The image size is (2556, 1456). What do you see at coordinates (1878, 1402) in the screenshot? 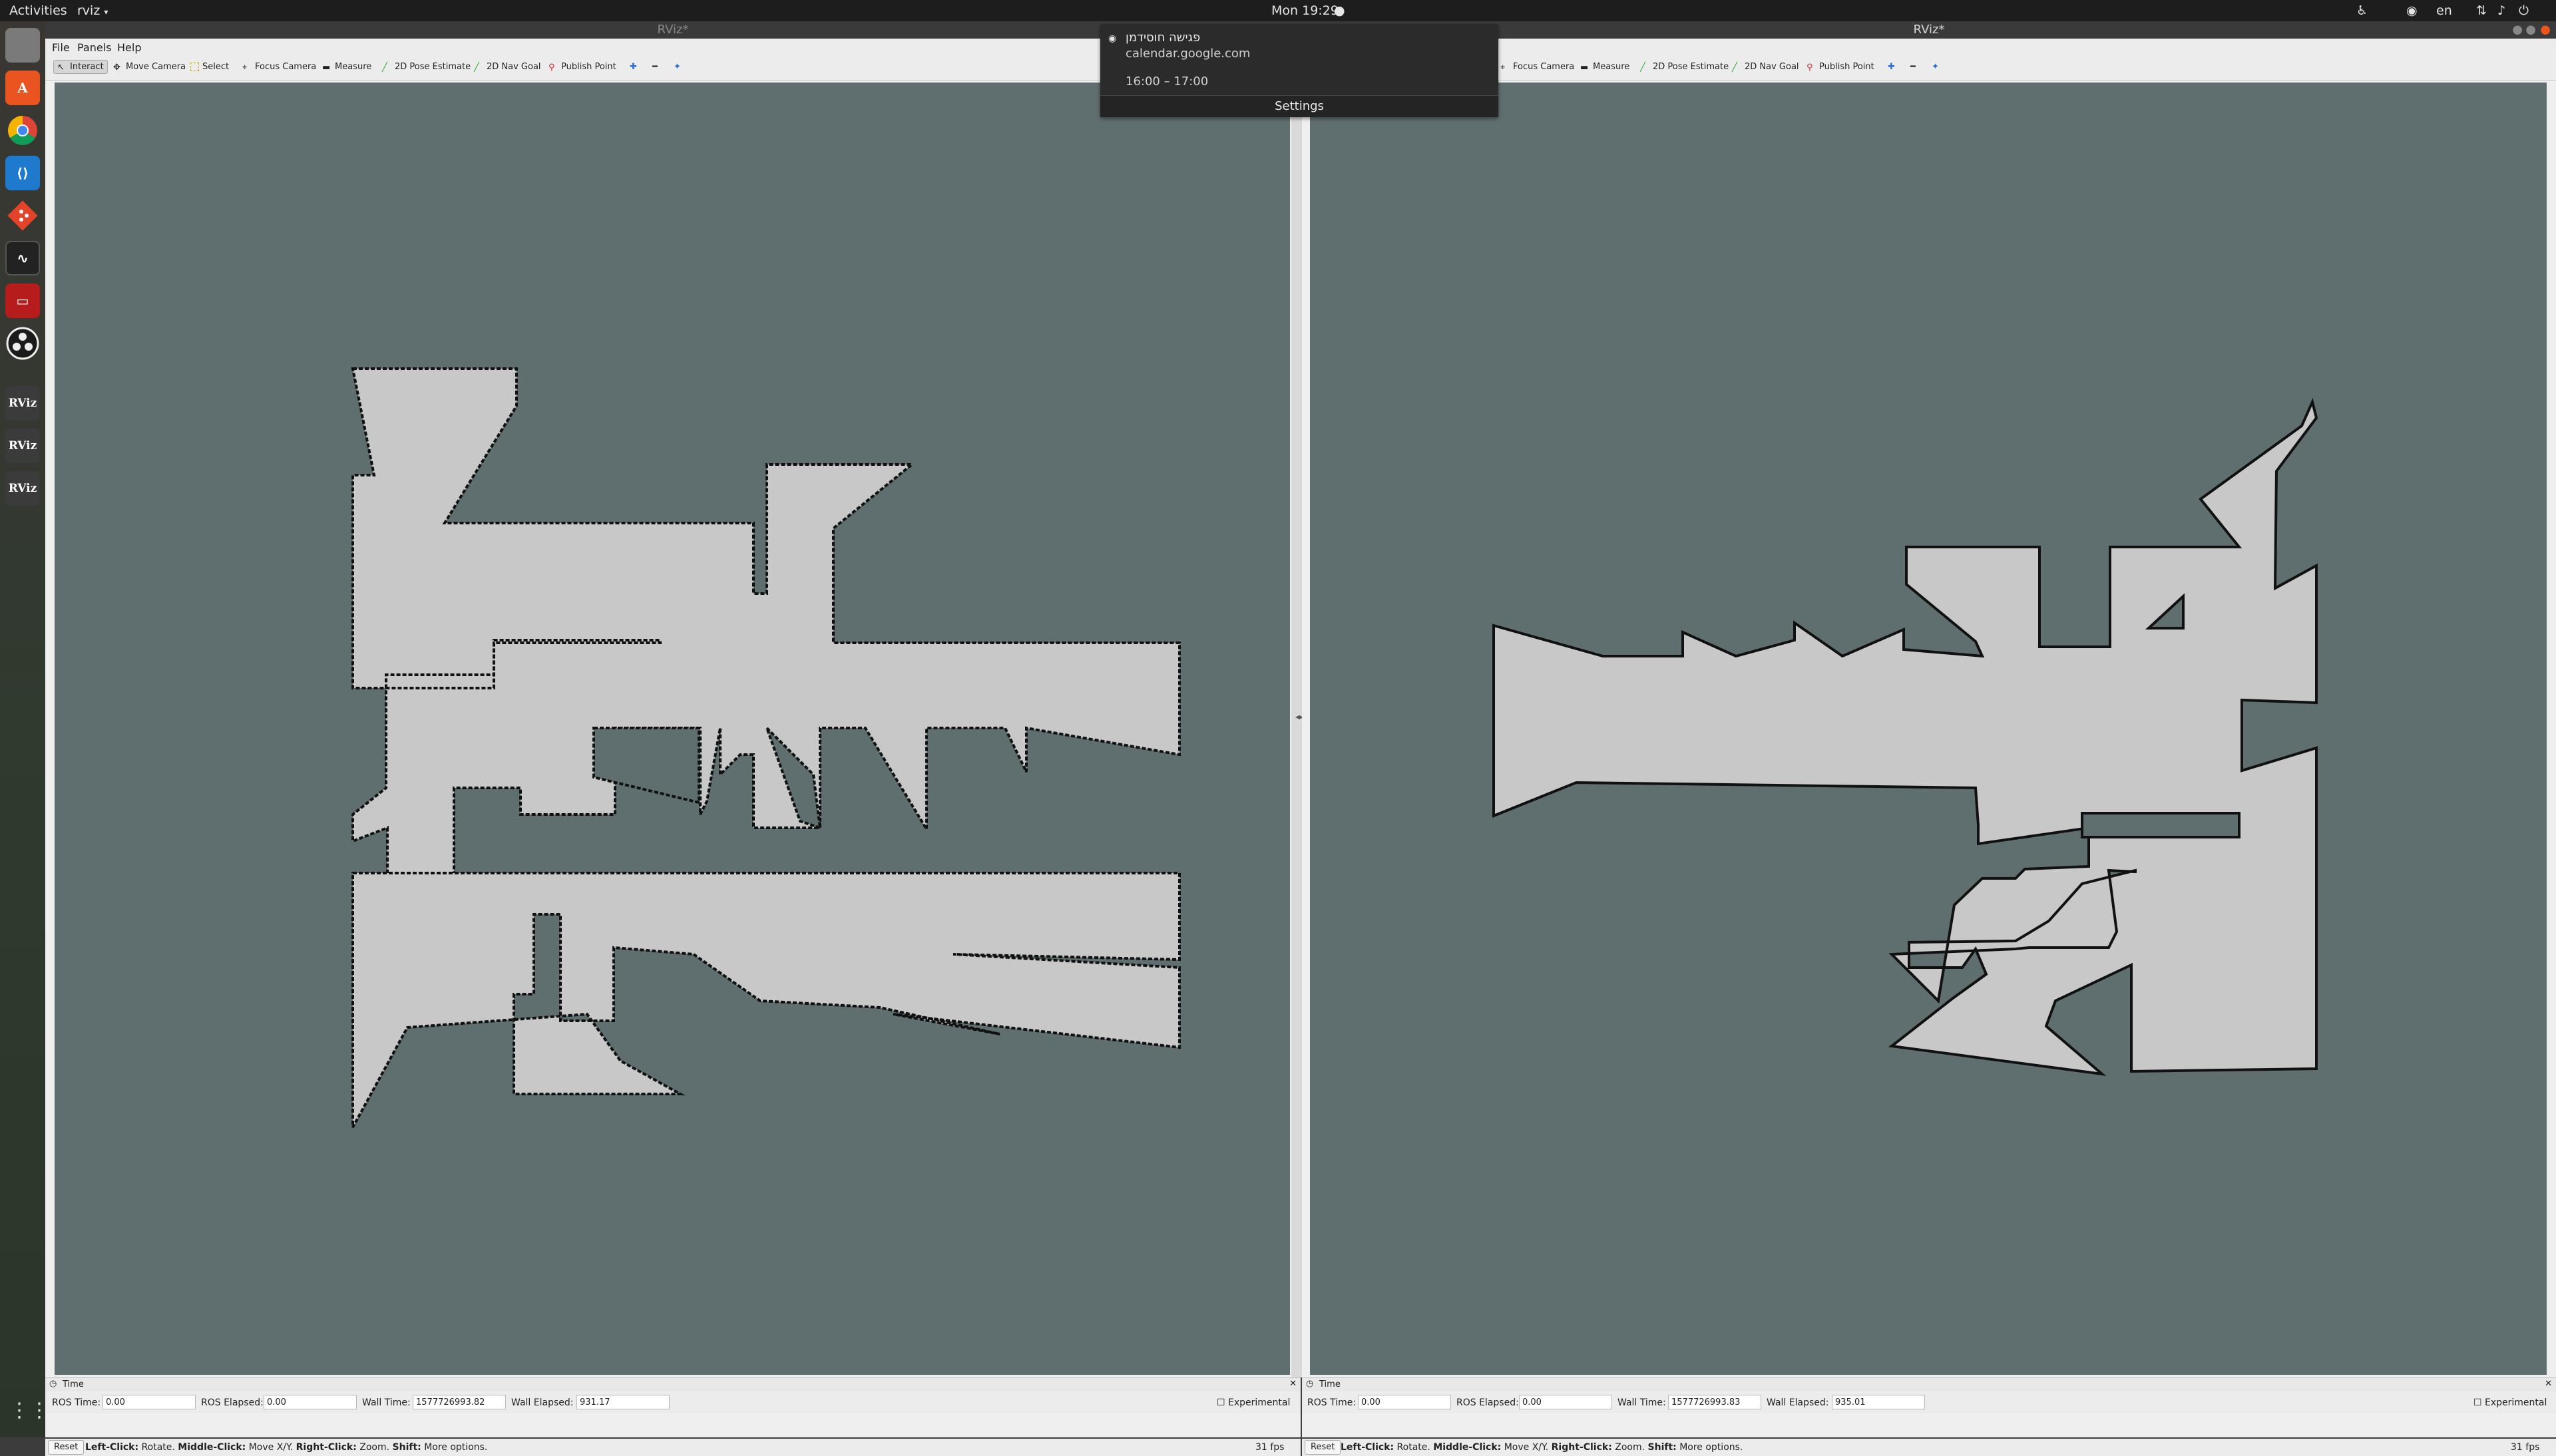
I see `wall-elapsed-field: 935.01` at bounding box center [1878, 1402].